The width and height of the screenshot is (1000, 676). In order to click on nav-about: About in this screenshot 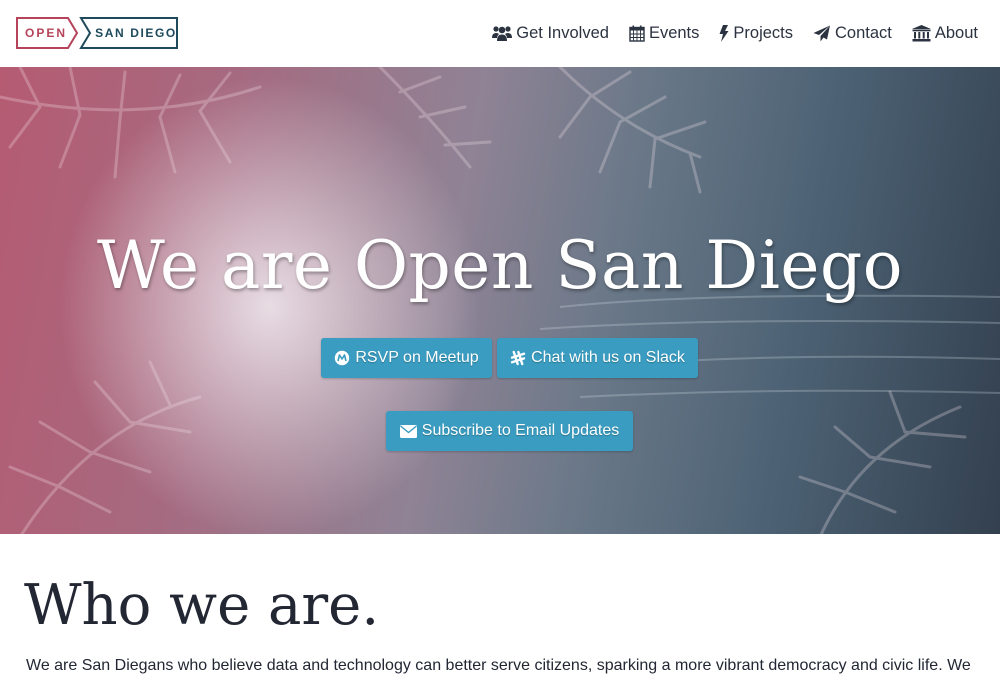, I will do `click(944, 33)`.